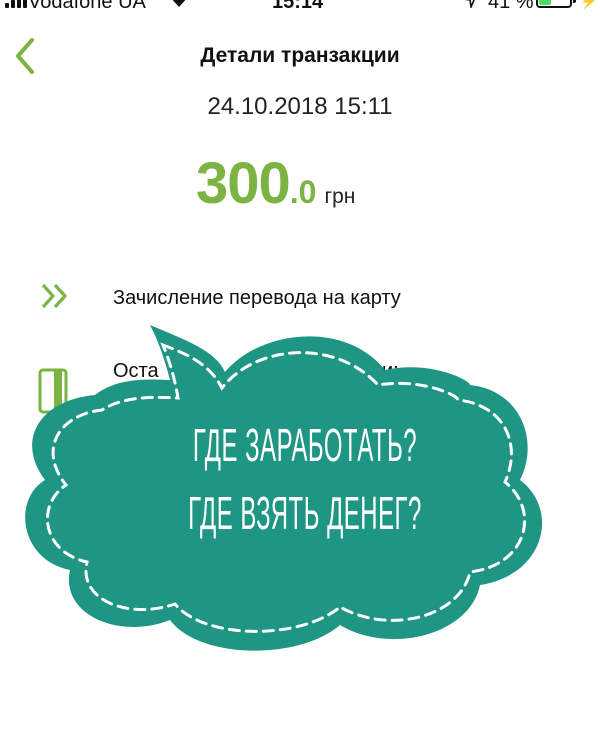  Describe the element at coordinates (305, 513) in the screenshot. I see `cloud-line-2: ГДЕ ВЗЯТЬ ДЕНЕГ?` at that location.